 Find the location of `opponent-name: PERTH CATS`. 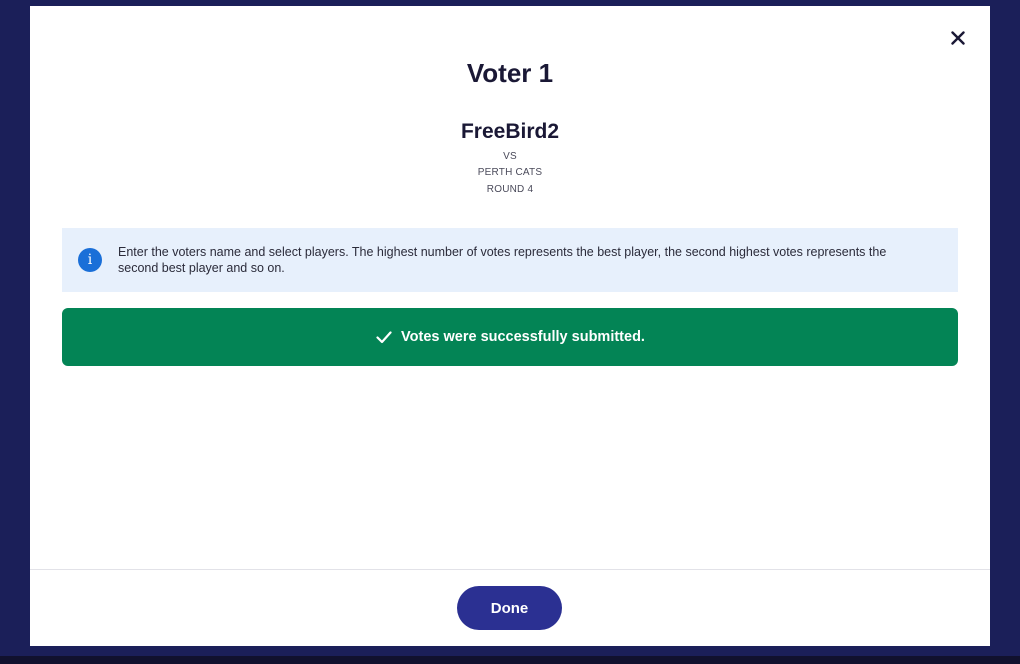

opponent-name: PERTH CATS is located at coordinates (510, 172).